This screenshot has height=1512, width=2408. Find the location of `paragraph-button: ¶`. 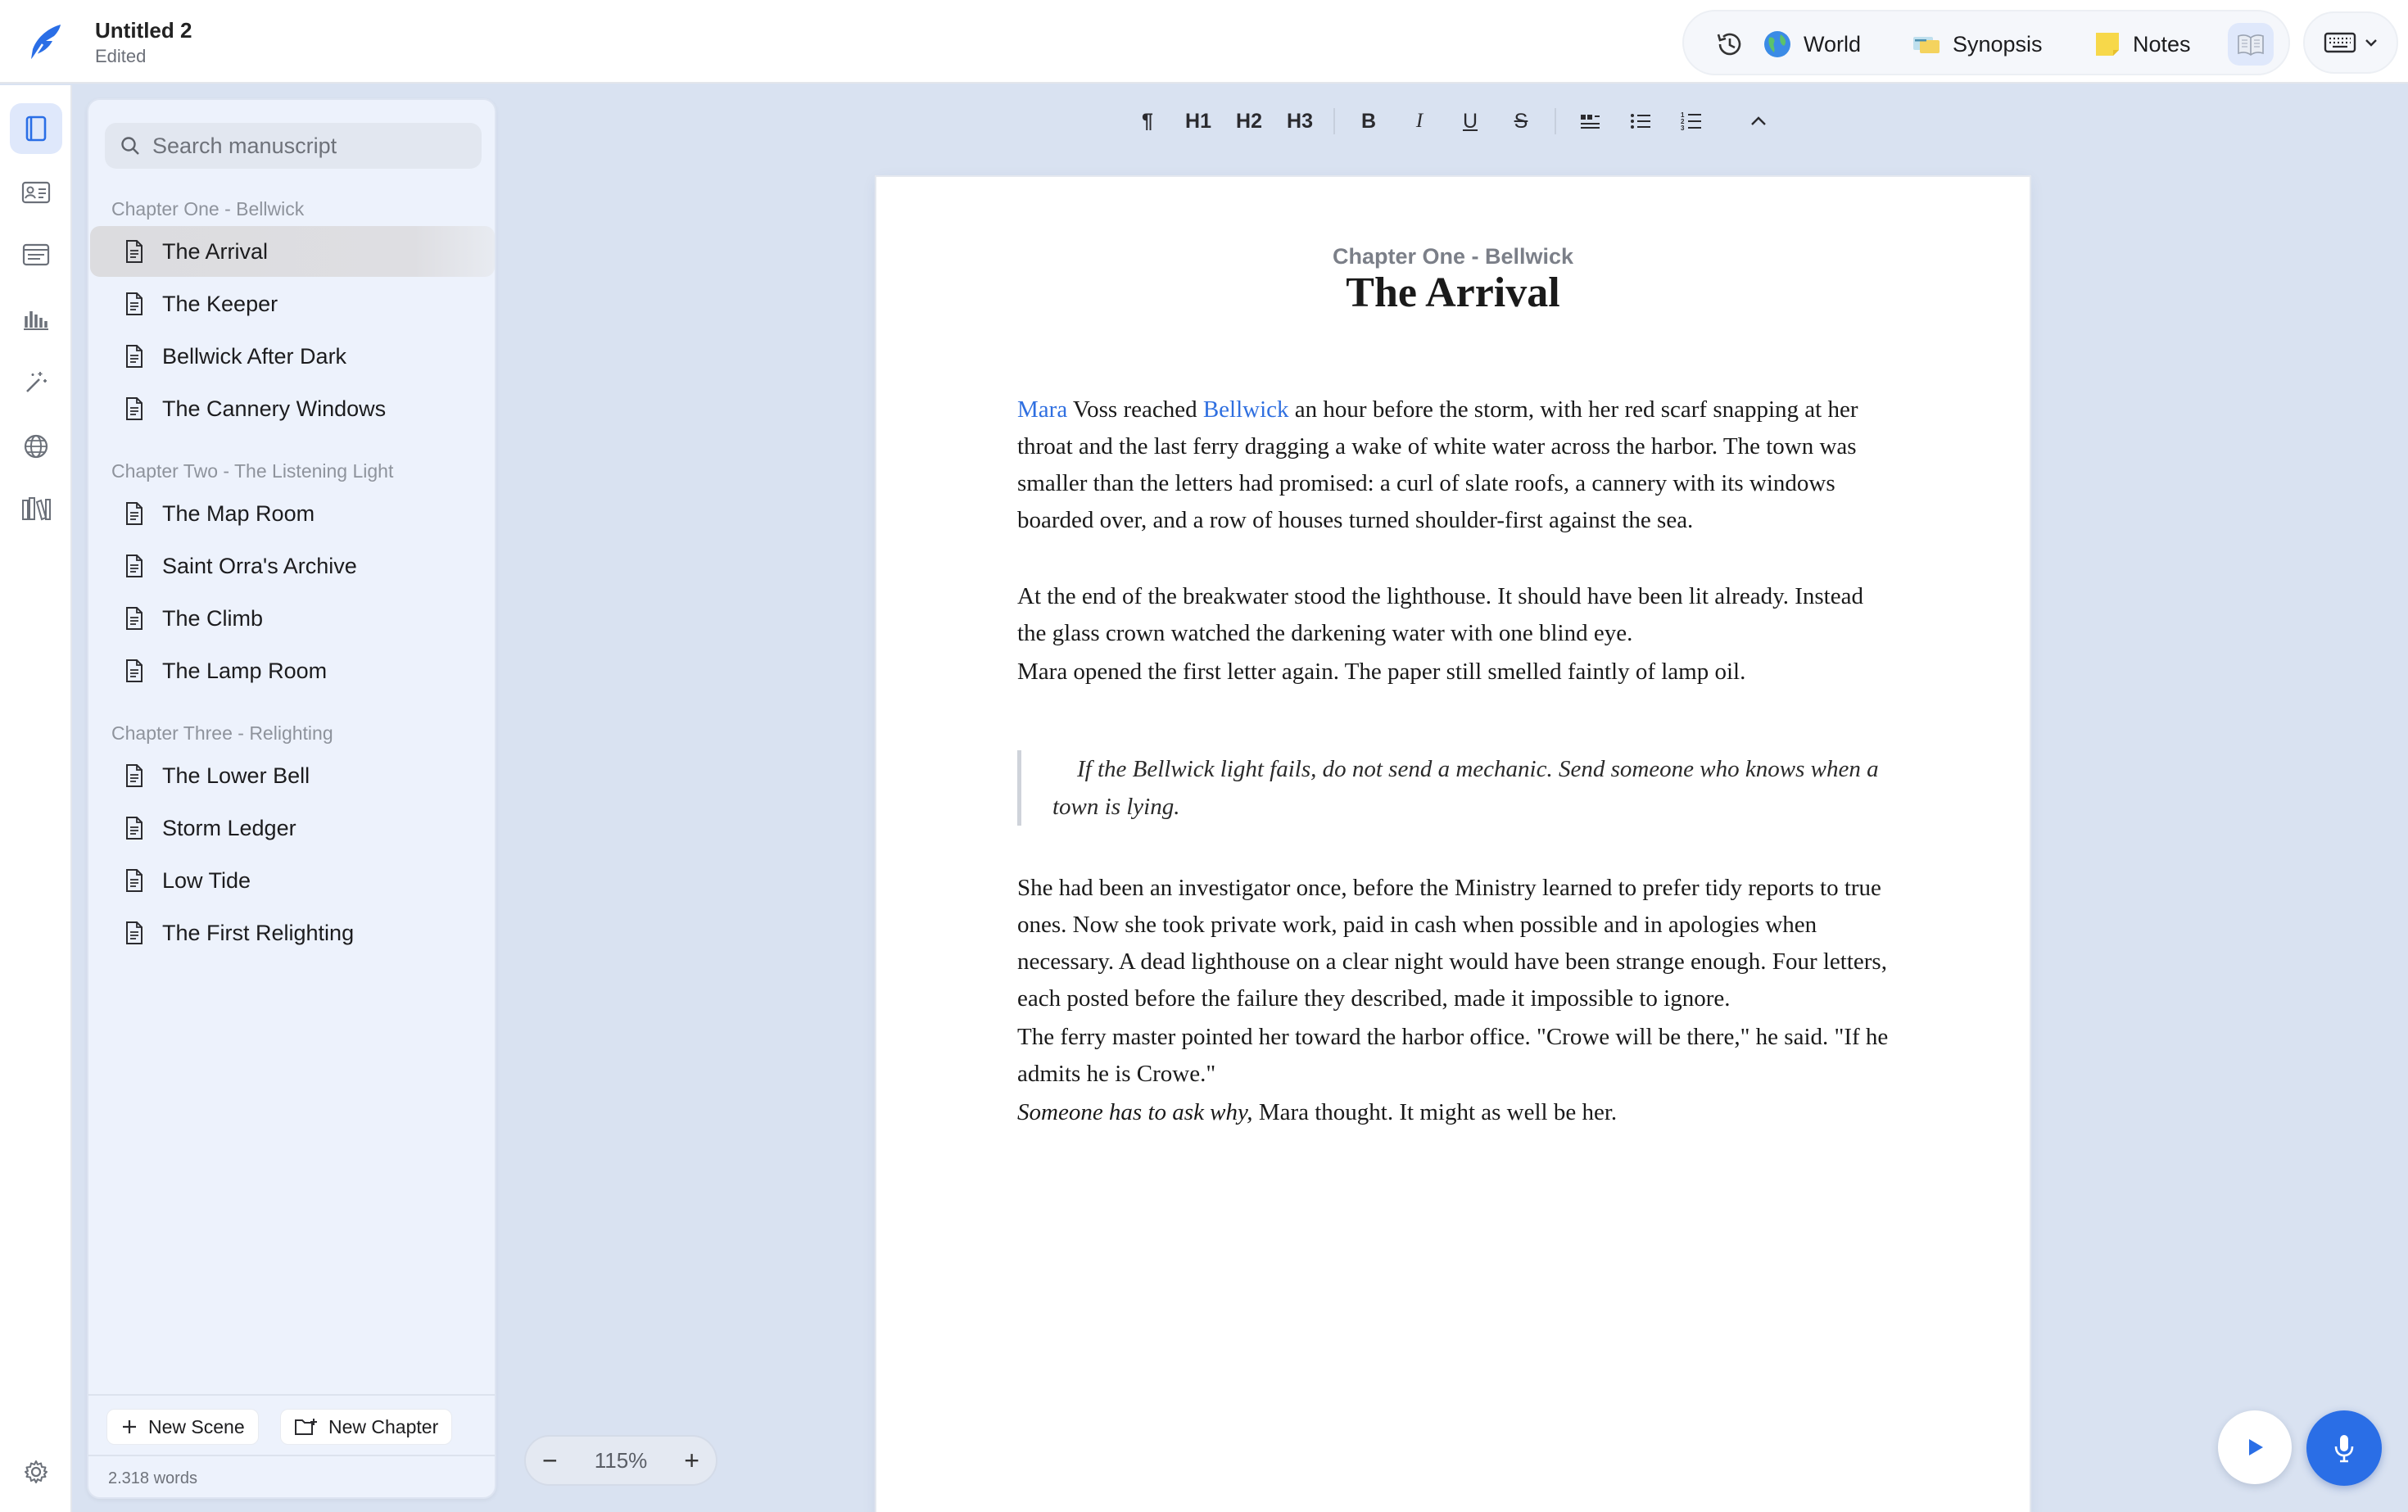

paragraph-button: ¶ is located at coordinates (1147, 121).